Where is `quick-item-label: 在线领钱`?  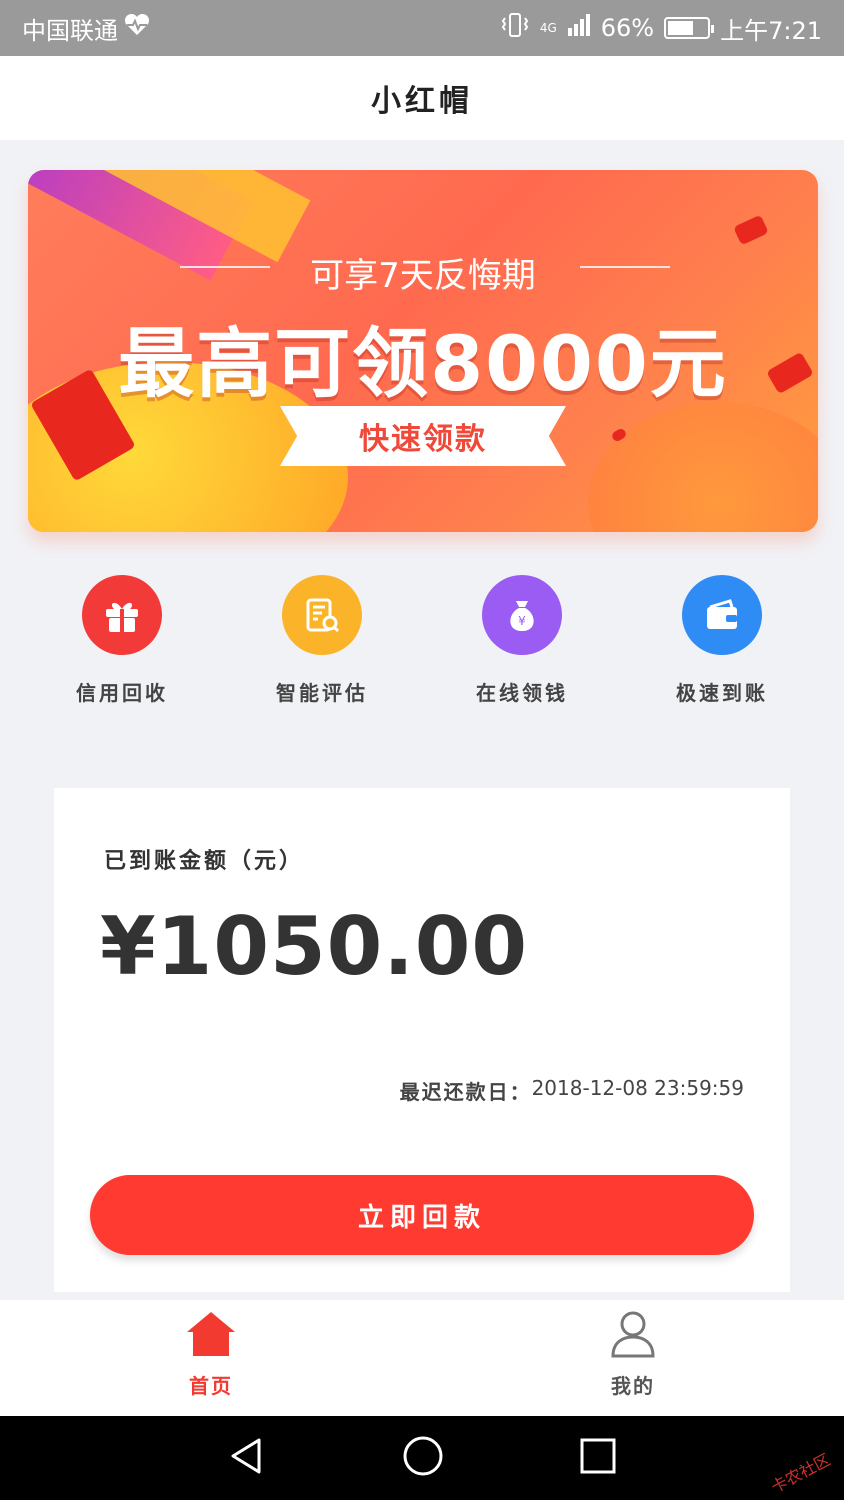 quick-item-label: 在线领钱 is located at coordinates (522, 693).